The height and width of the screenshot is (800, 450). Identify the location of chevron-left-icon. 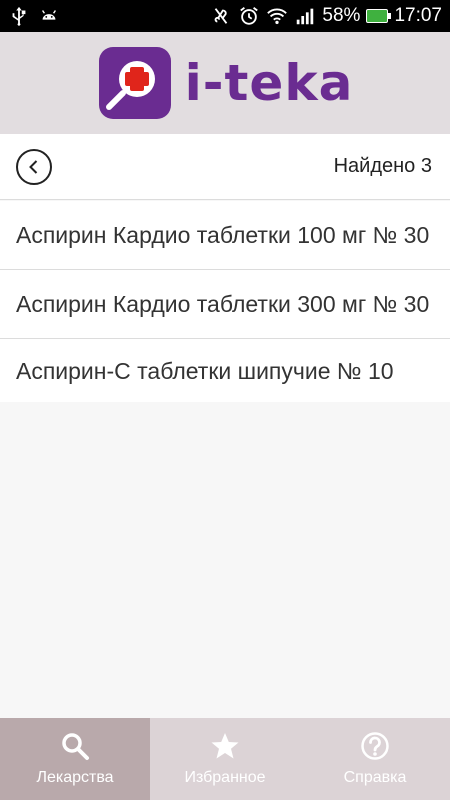
(33, 166).